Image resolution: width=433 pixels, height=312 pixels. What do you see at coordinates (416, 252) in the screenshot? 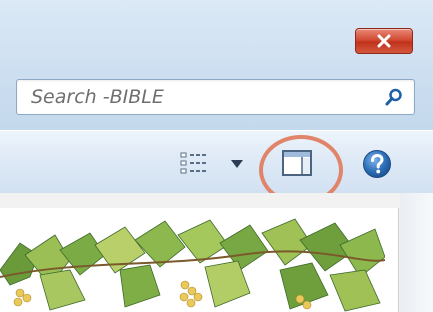
I see `scrollbar-track` at bounding box center [416, 252].